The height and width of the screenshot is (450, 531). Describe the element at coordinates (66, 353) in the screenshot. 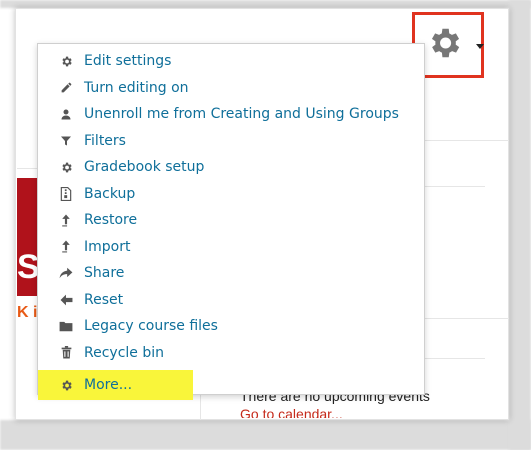

I see `trash-icon` at that location.